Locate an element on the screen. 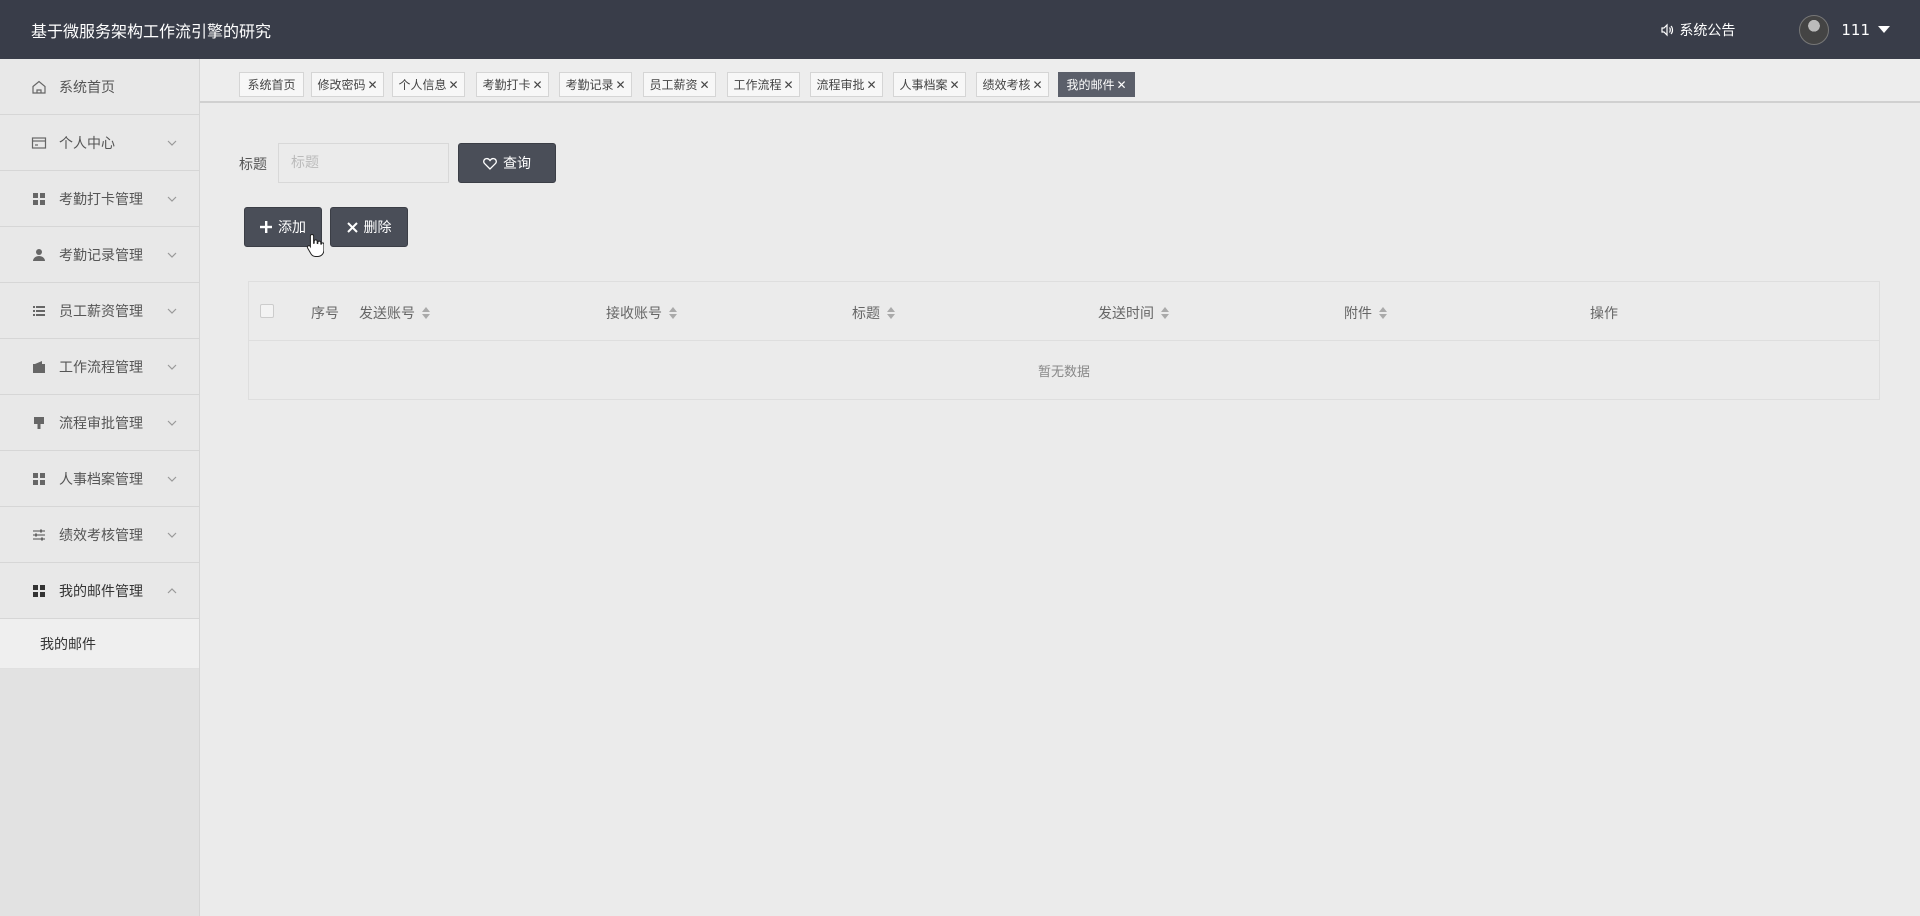 This screenshot has height=916, width=1920. stamp-icon is located at coordinates (39, 423).